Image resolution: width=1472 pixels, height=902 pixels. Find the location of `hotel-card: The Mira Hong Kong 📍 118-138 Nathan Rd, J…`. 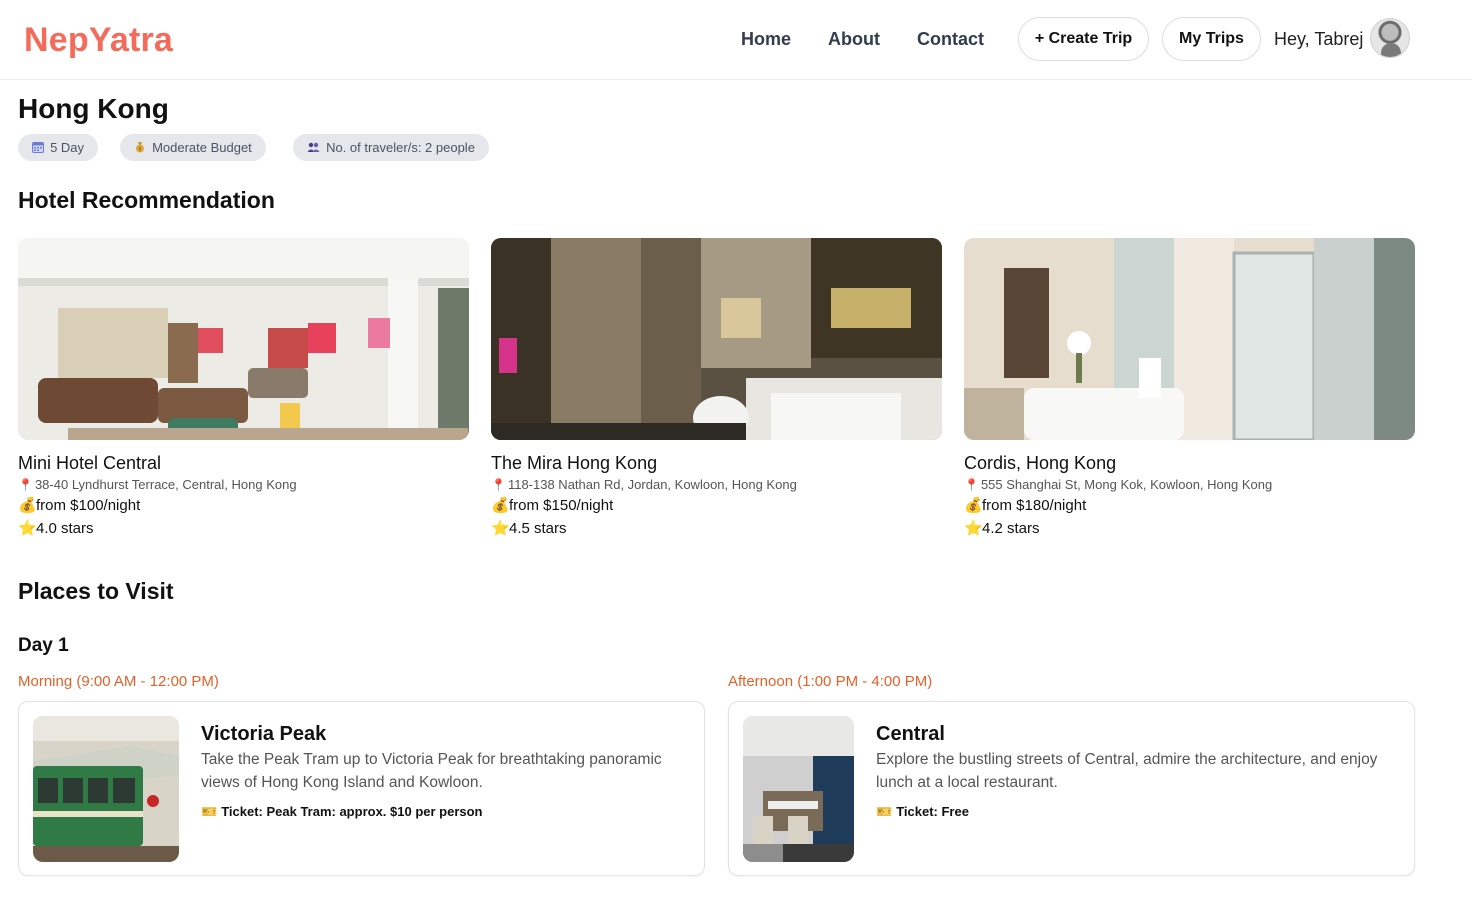

hotel-card: The Mira Hong Kong 📍 118-138 Nathan Rd, J… is located at coordinates (716, 388).